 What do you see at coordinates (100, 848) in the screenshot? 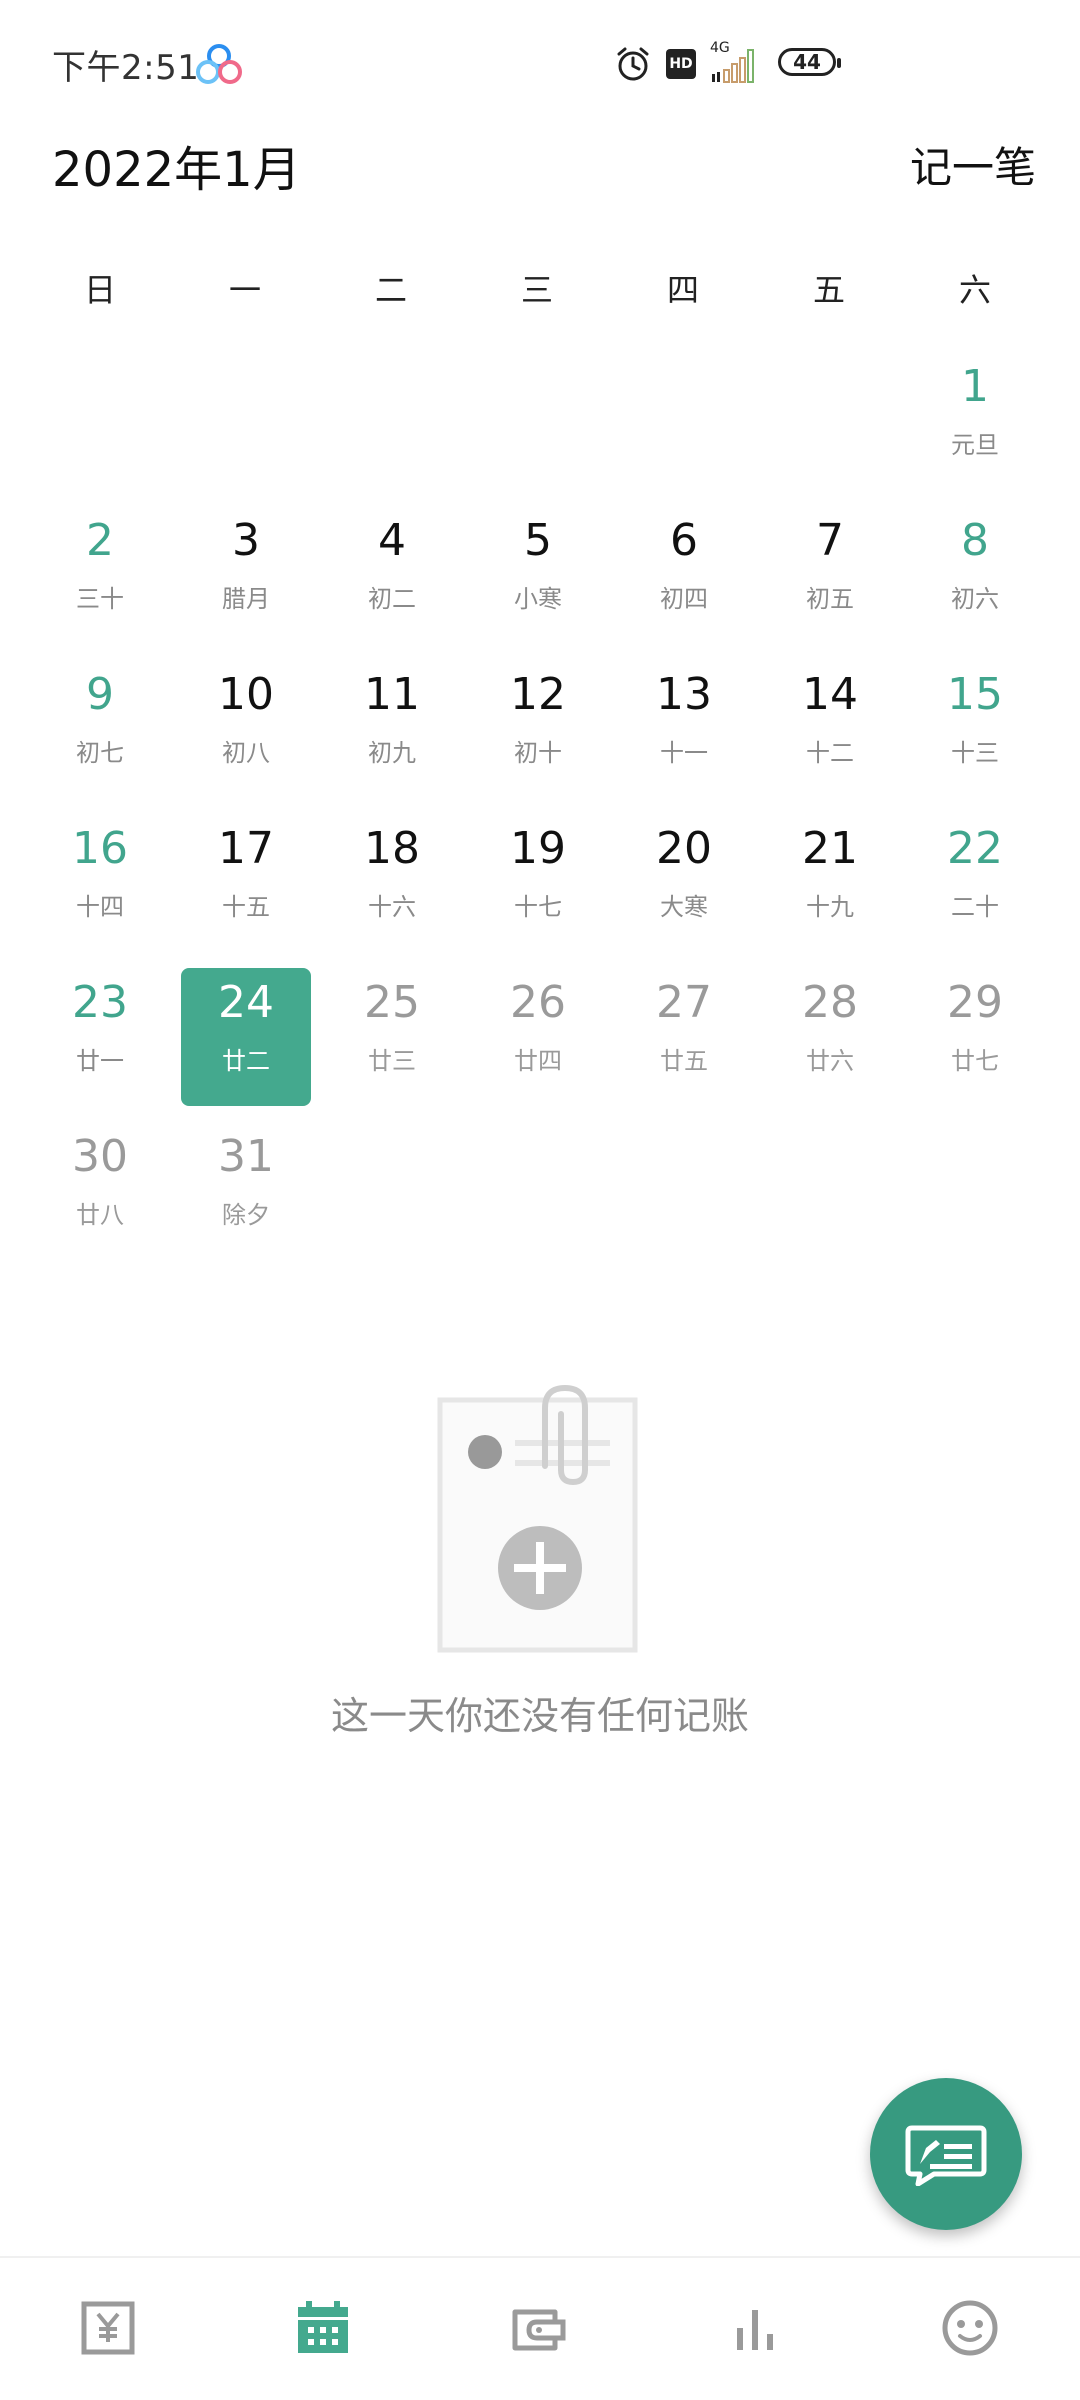
I see `day-number: 16` at bounding box center [100, 848].